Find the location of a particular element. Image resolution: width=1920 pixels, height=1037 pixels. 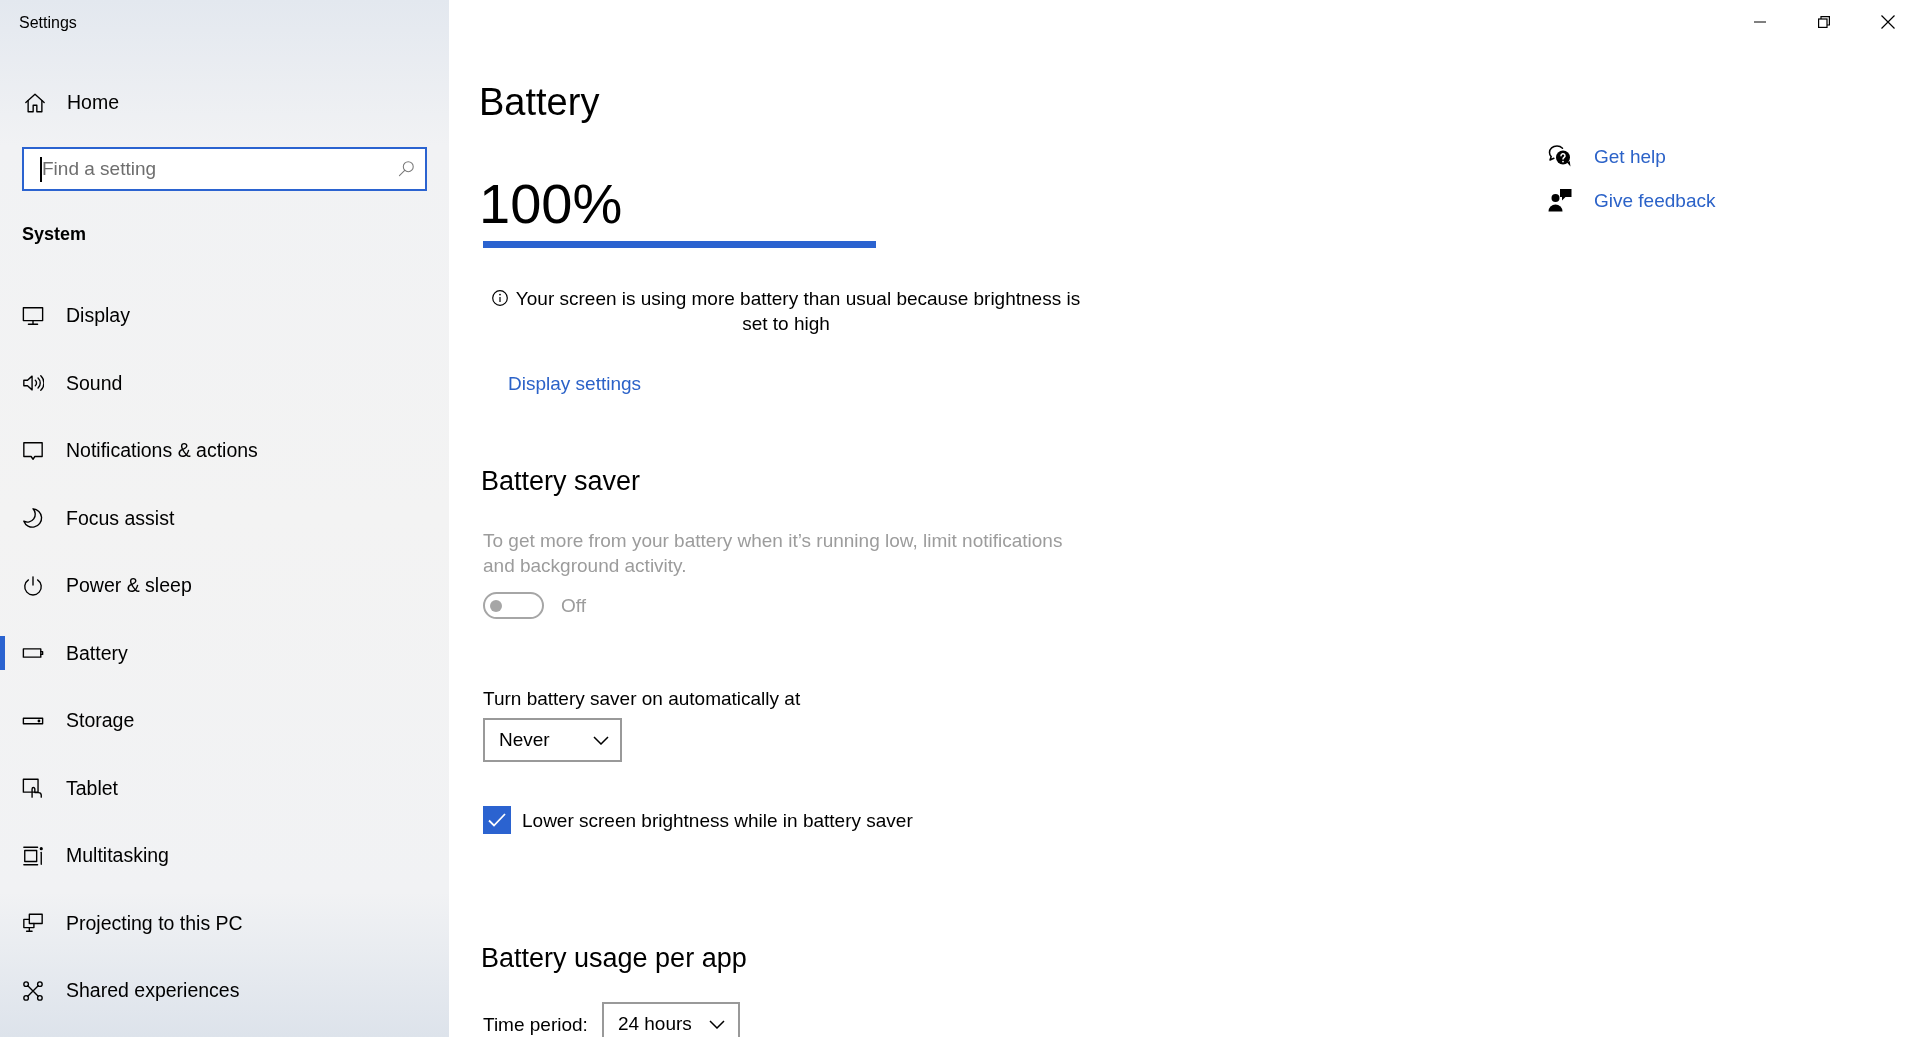

question-bubbles-icon is located at coordinates (1560, 156).